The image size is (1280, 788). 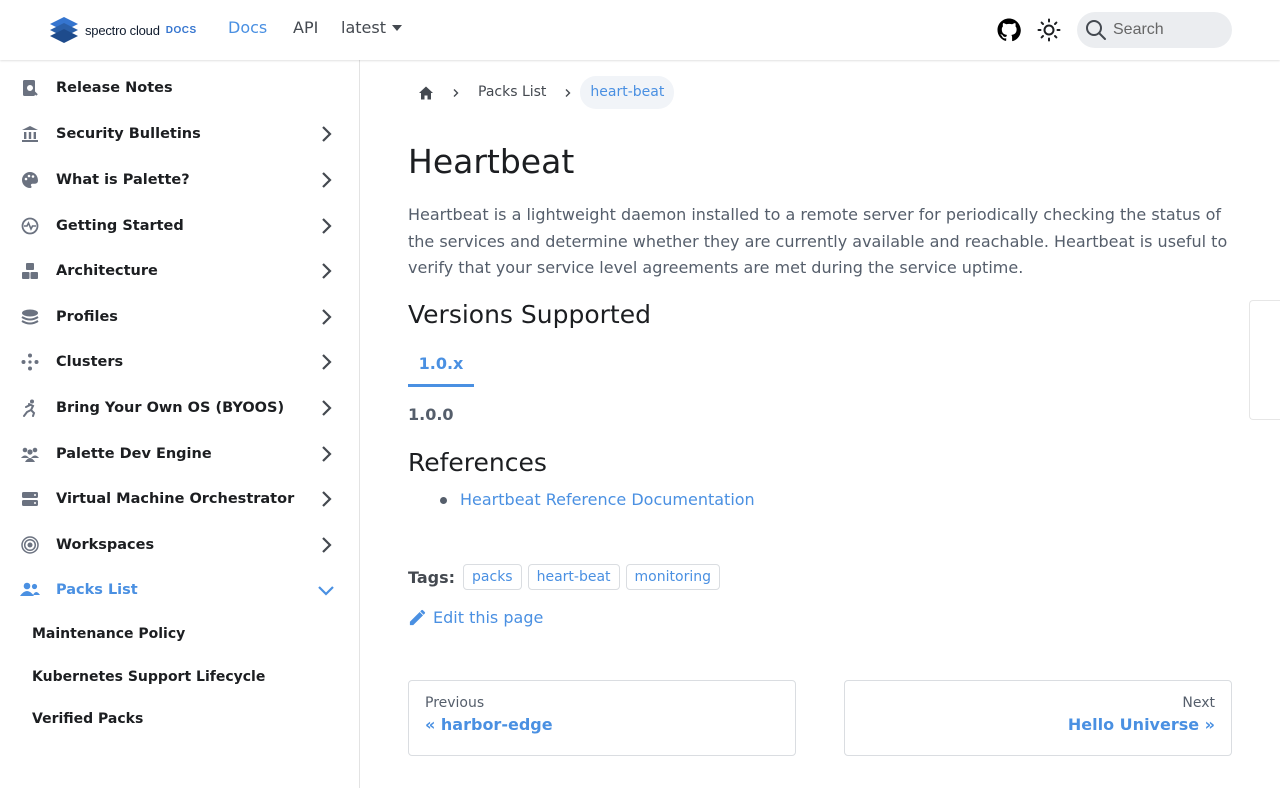 I want to click on clusters-icon, so click(x=30, y=362).